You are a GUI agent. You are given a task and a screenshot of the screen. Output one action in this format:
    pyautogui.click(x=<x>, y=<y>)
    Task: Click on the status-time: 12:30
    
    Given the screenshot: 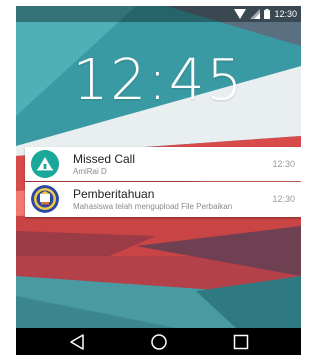 What is the action you would take?
    pyautogui.click(x=285, y=14)
    